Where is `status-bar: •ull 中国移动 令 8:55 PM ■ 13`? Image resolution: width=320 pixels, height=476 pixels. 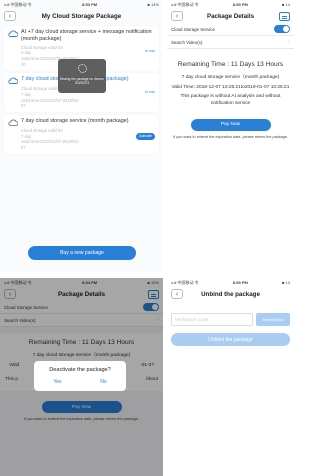 status-bar: •ull 中国移动 令 8:55 PM ■ 13 is located at coordinates (230, 282).